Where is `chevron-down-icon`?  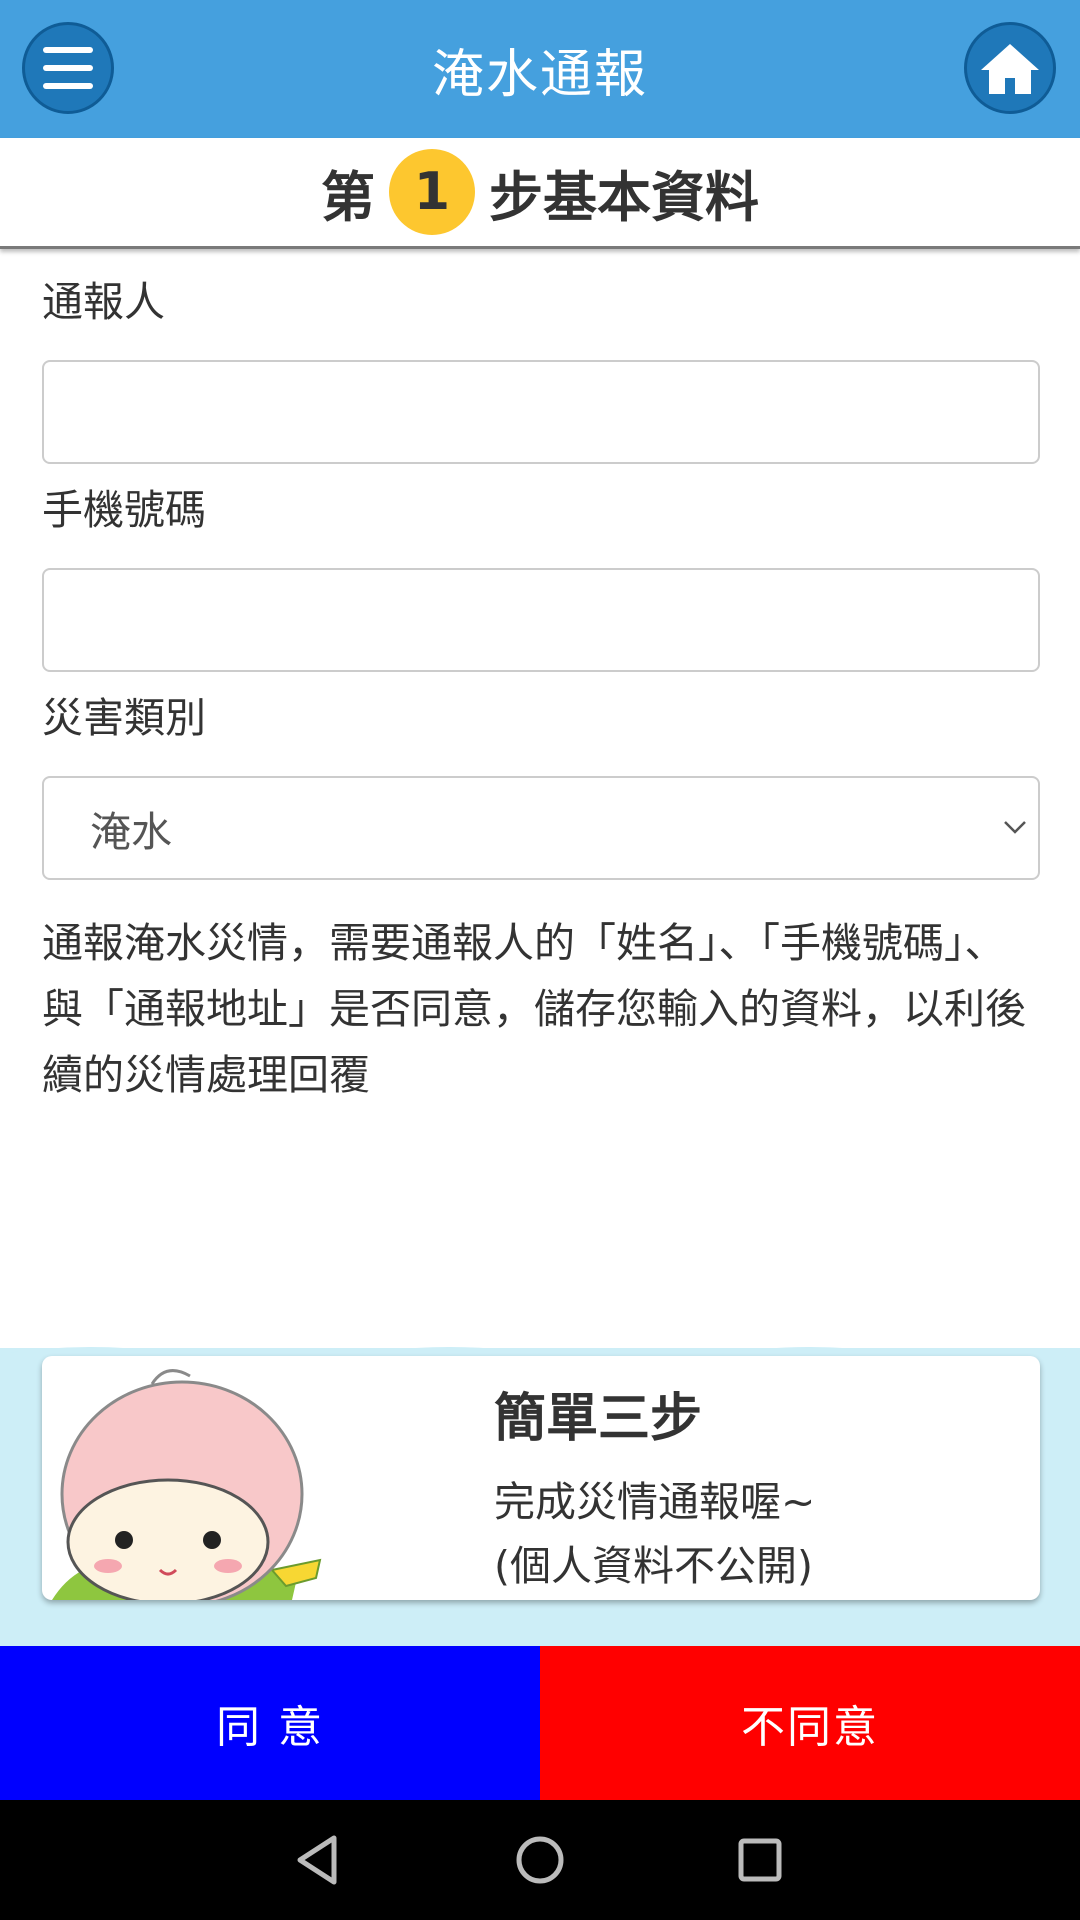
chevron-down-icon is located at coordinates (1015, 827).